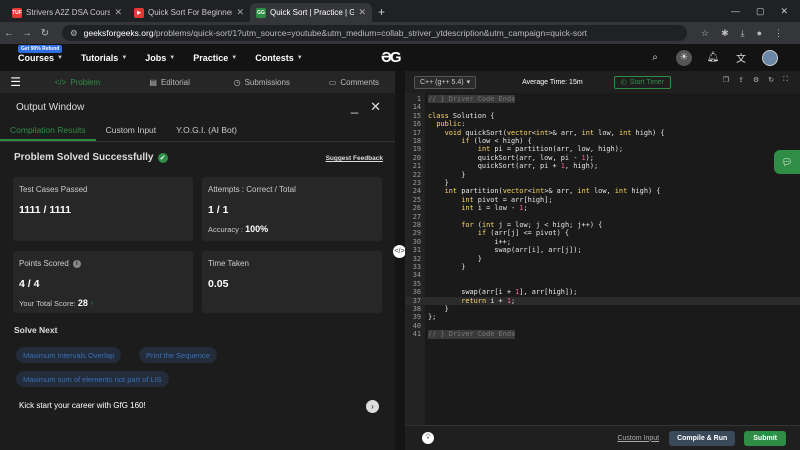 The height and width of the screenshot is (450, 800). Describe the element at coordinates (160, 58) in the screenshot. I see `nav-item-jobs: Jobs ▼` at that location.